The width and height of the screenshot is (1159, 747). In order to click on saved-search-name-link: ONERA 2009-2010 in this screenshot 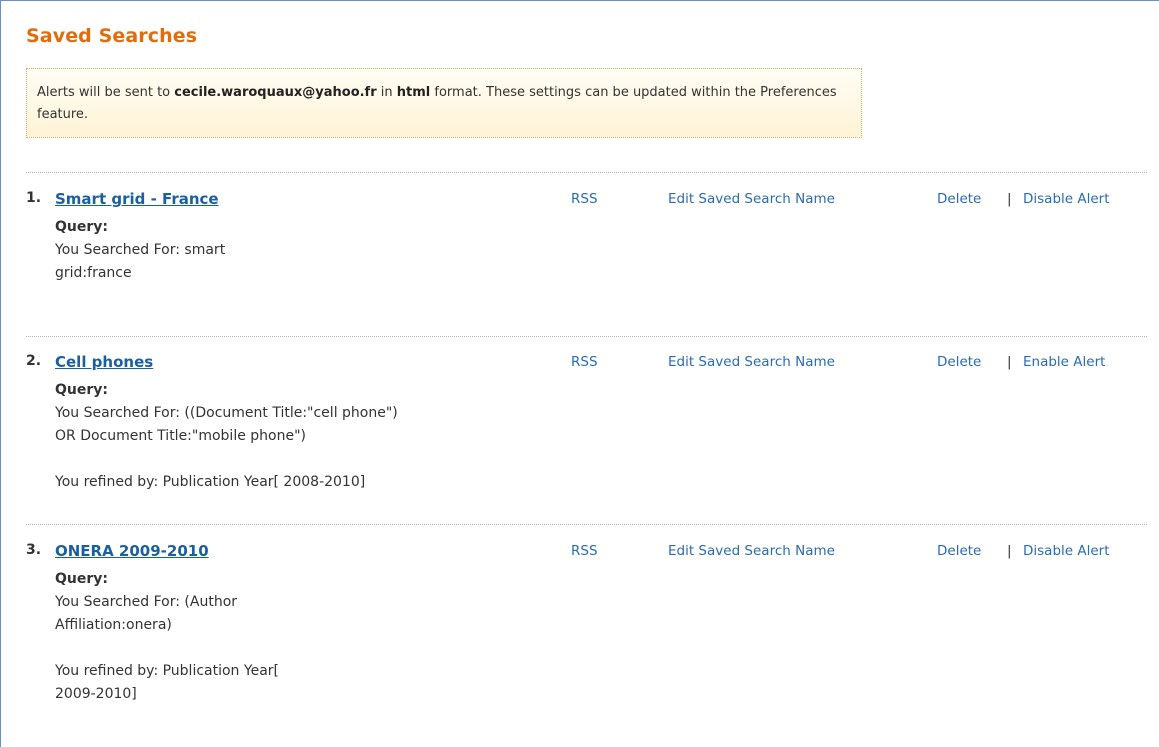, I will do `click(132, 551)`.